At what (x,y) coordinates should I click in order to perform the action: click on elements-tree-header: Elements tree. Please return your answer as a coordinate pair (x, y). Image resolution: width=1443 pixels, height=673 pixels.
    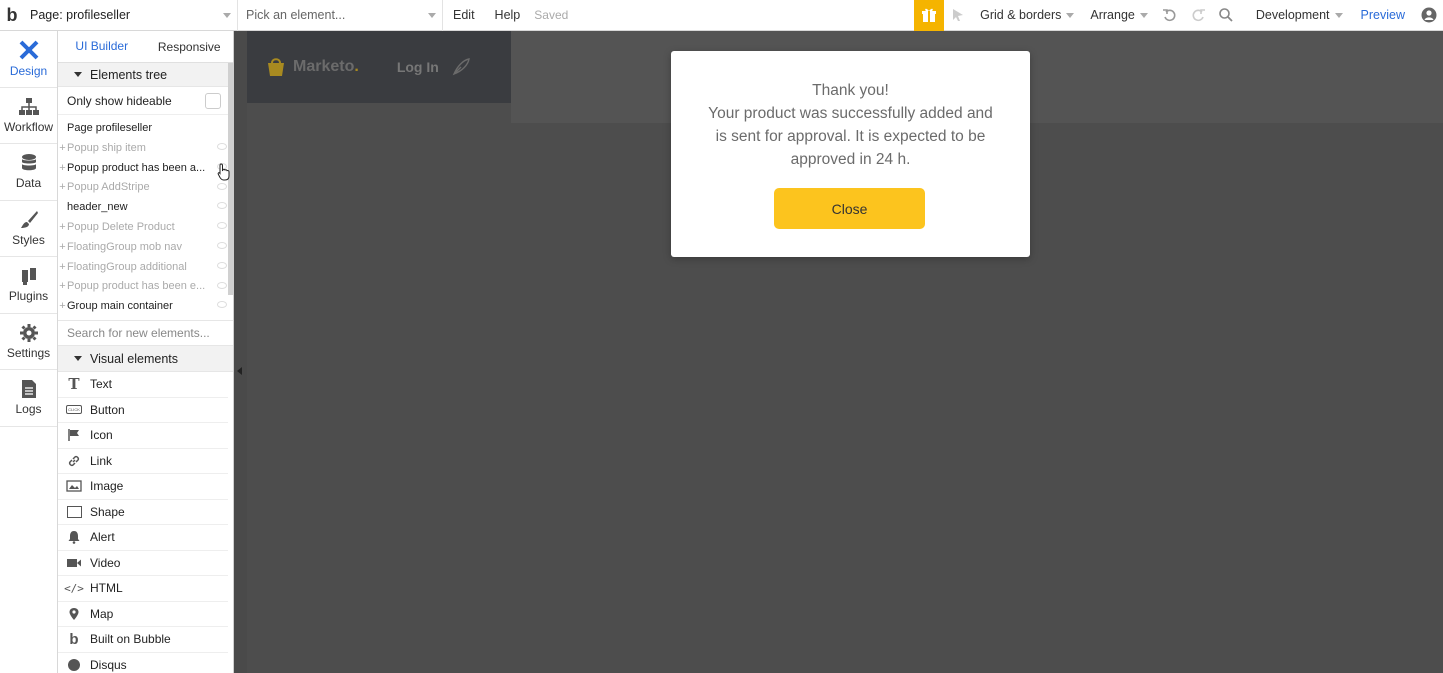
    Looking at the image, I should click on (145, 75).